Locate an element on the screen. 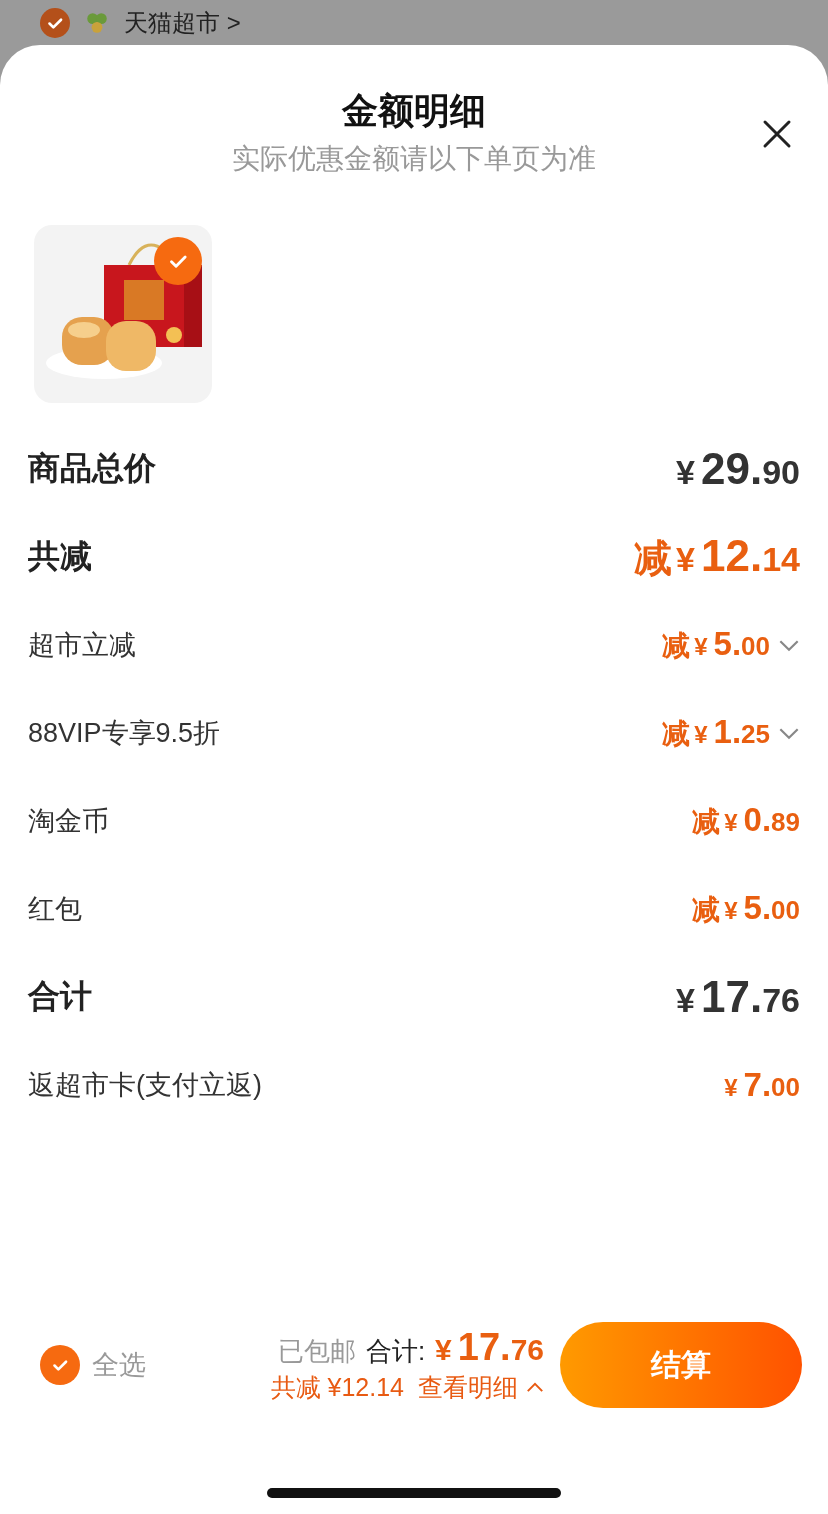 This screenshot has width=828, height=1514. row-label: 88VIP专享9.5折 is located at coordinates (125, 733).